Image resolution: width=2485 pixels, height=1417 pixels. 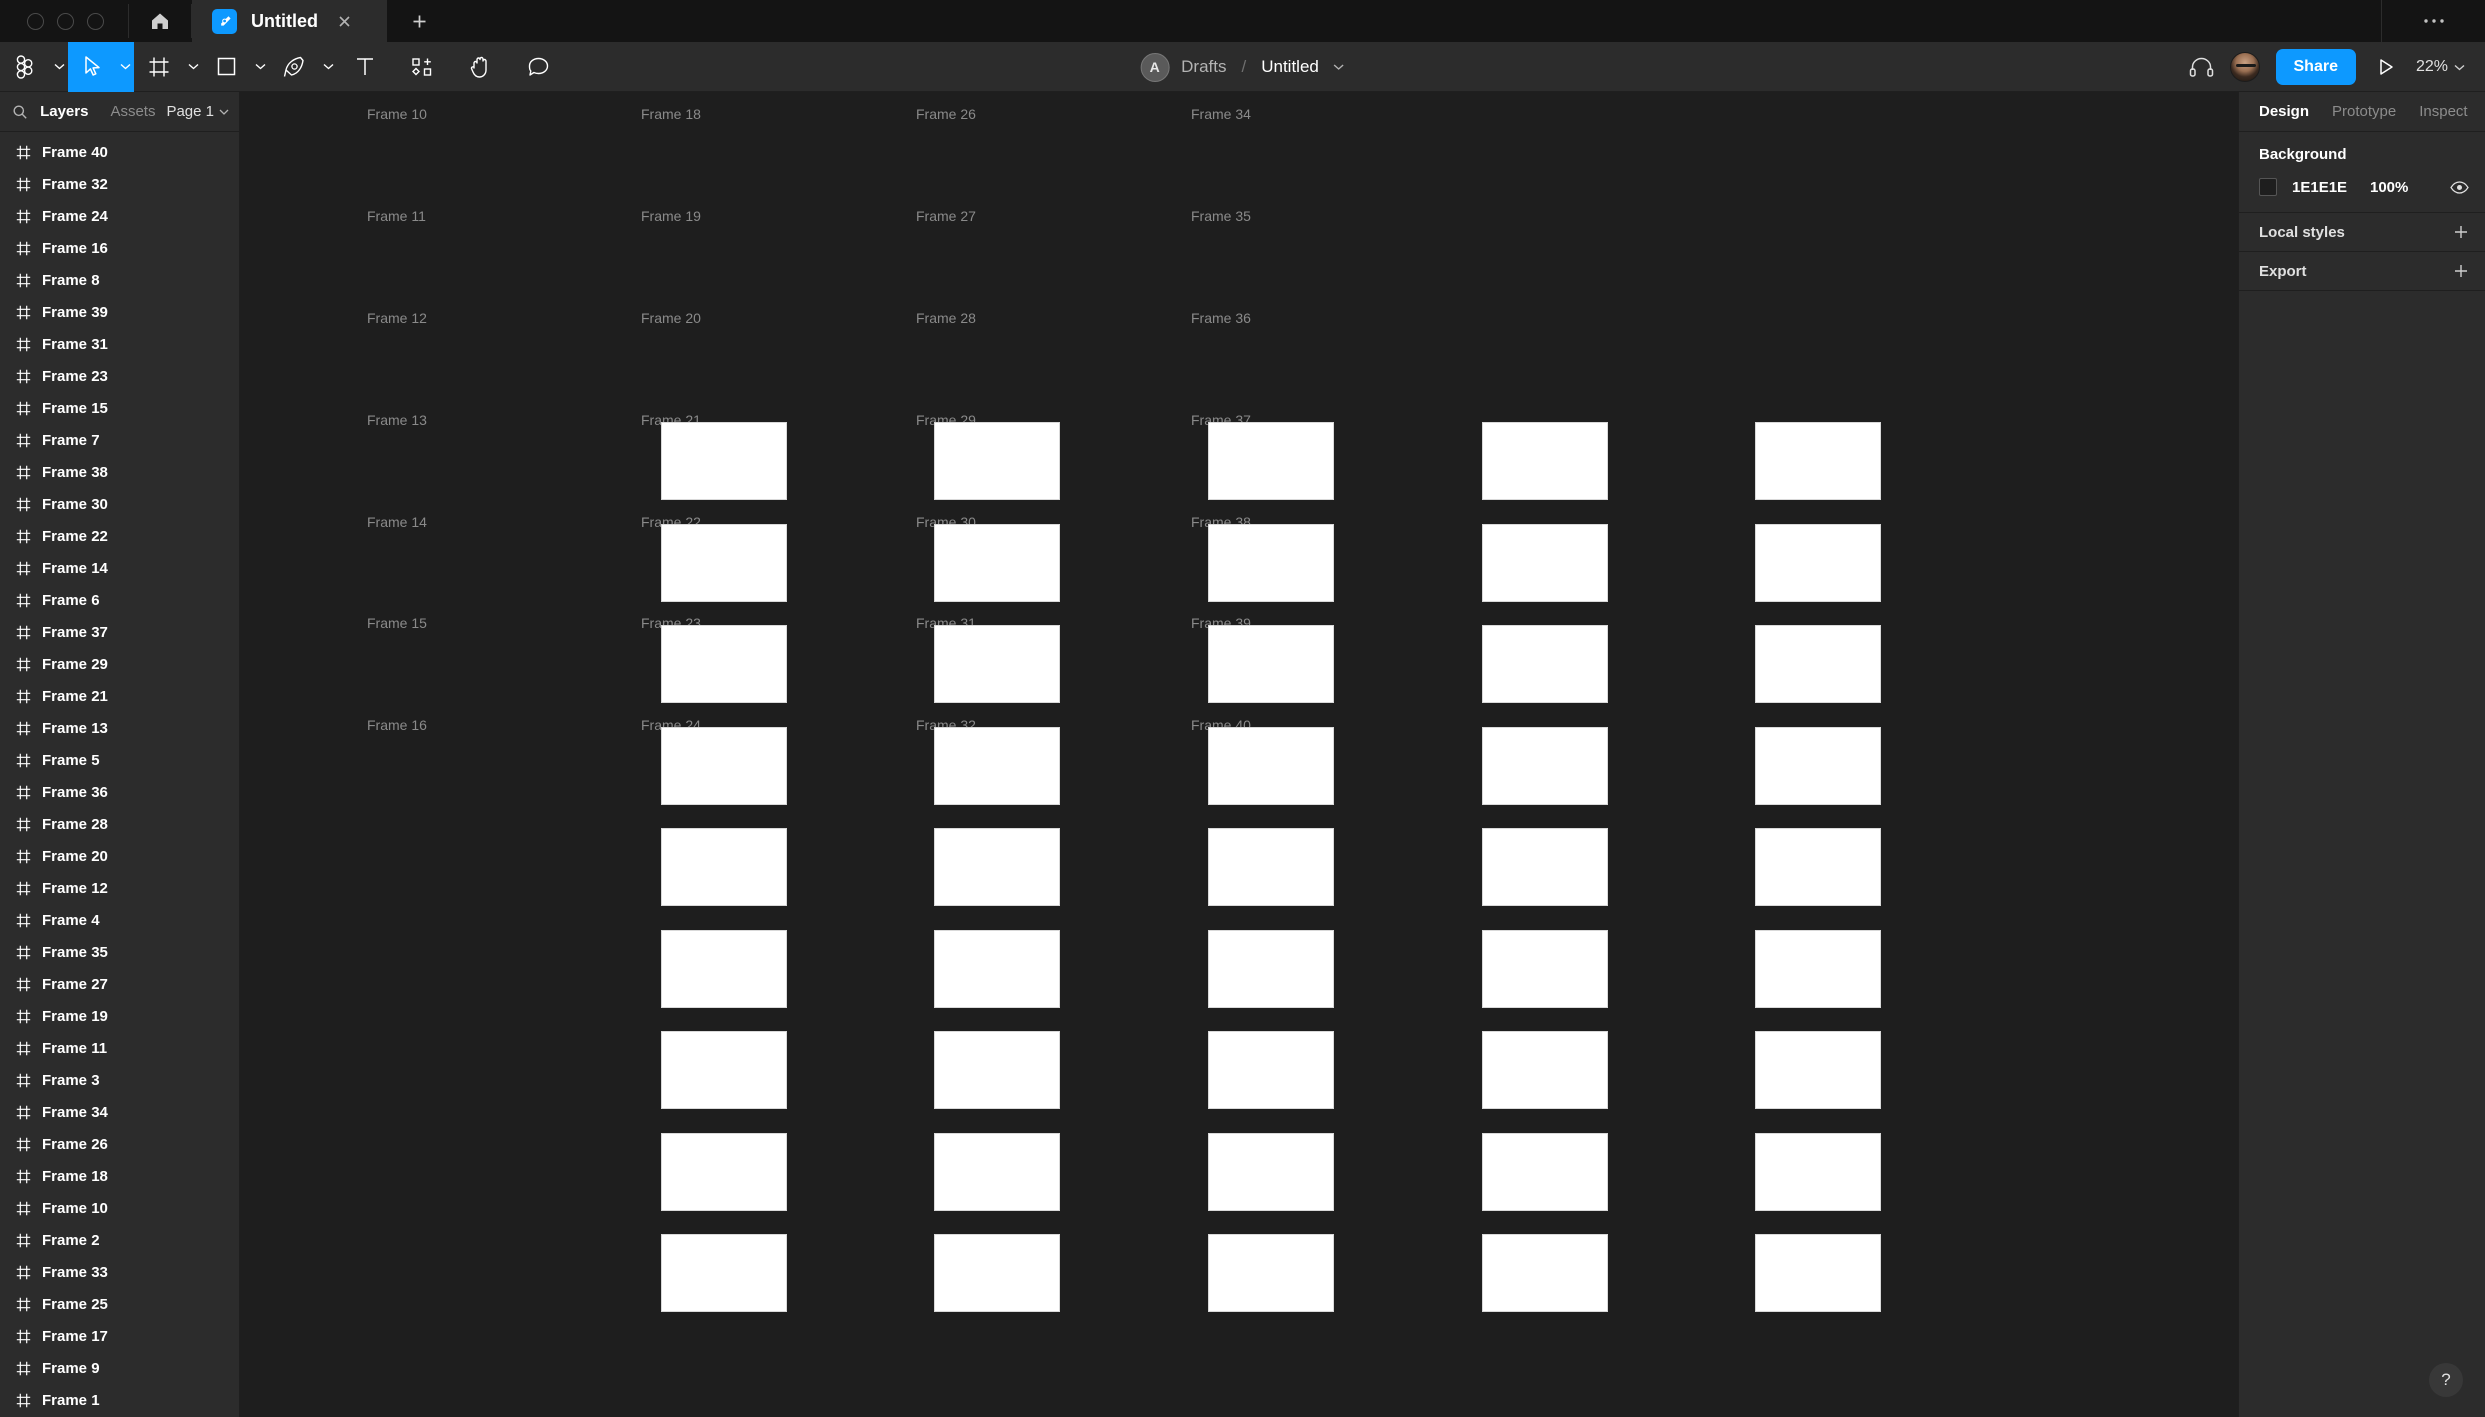 I want to click on color-swatch, so click(x=2268, y=187).